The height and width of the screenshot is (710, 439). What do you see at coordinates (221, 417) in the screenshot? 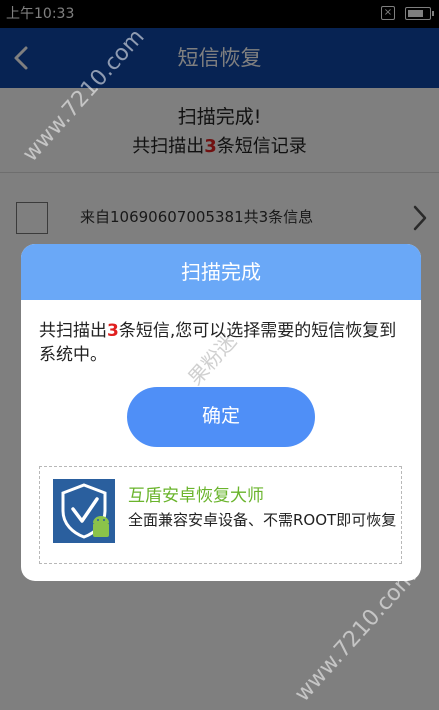
I see `confirm-button: 确定` at bounding box center [221, 417].